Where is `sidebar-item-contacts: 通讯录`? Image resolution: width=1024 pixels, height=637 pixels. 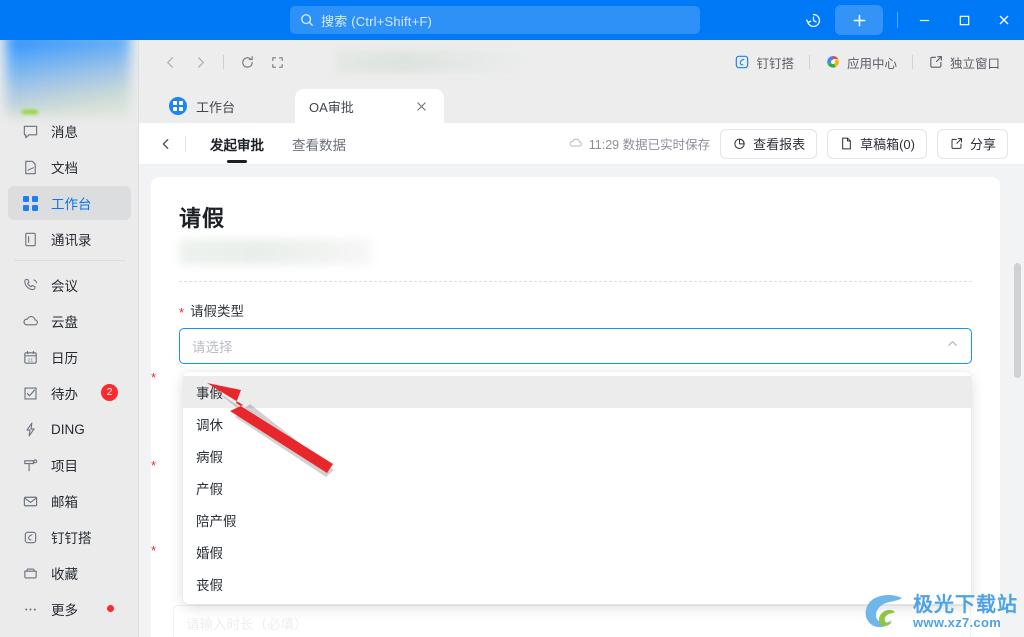 sidebar-item-contacts: 通讯录 is located at coordinates (69, 239).